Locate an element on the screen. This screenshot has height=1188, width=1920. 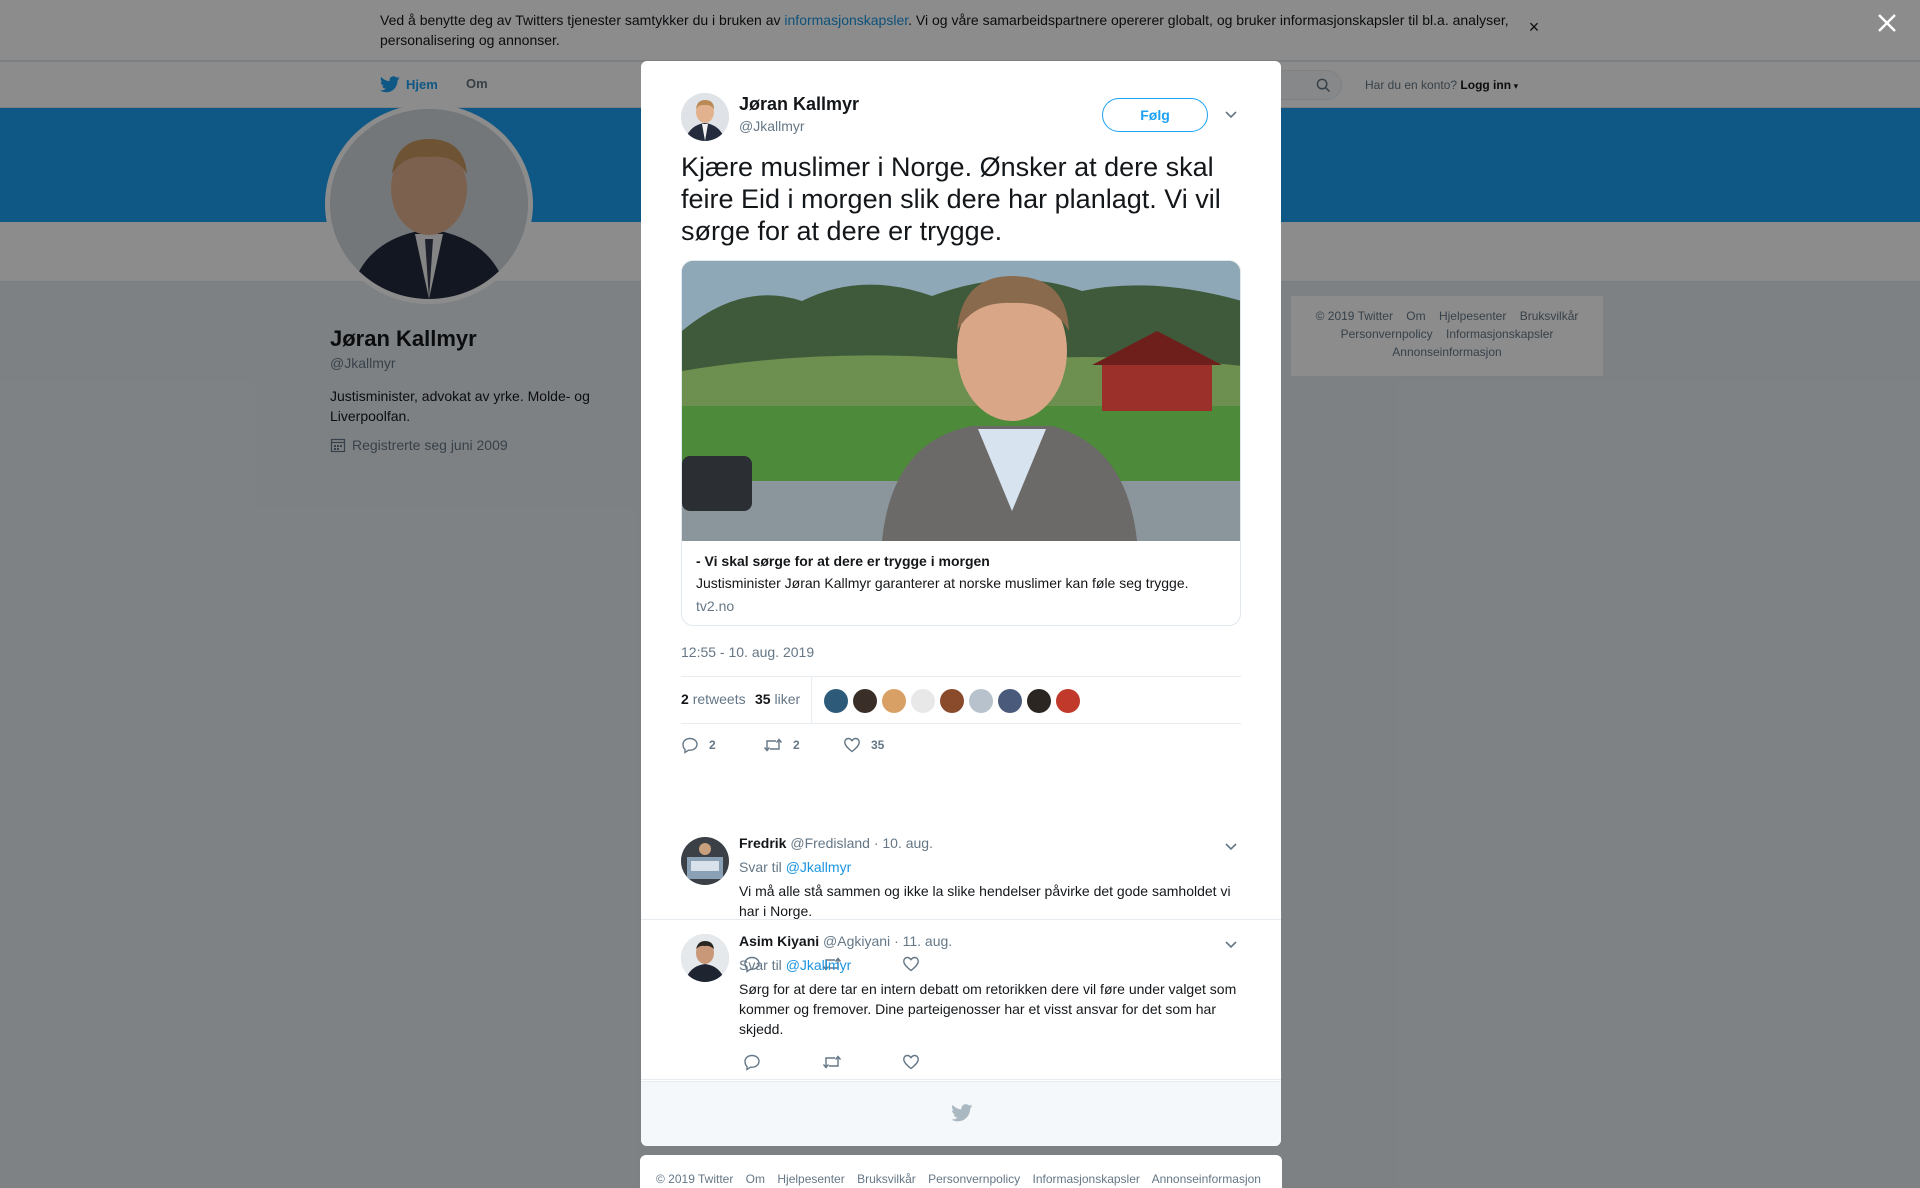
like-count: 35 is located at coordinates (878, 745).